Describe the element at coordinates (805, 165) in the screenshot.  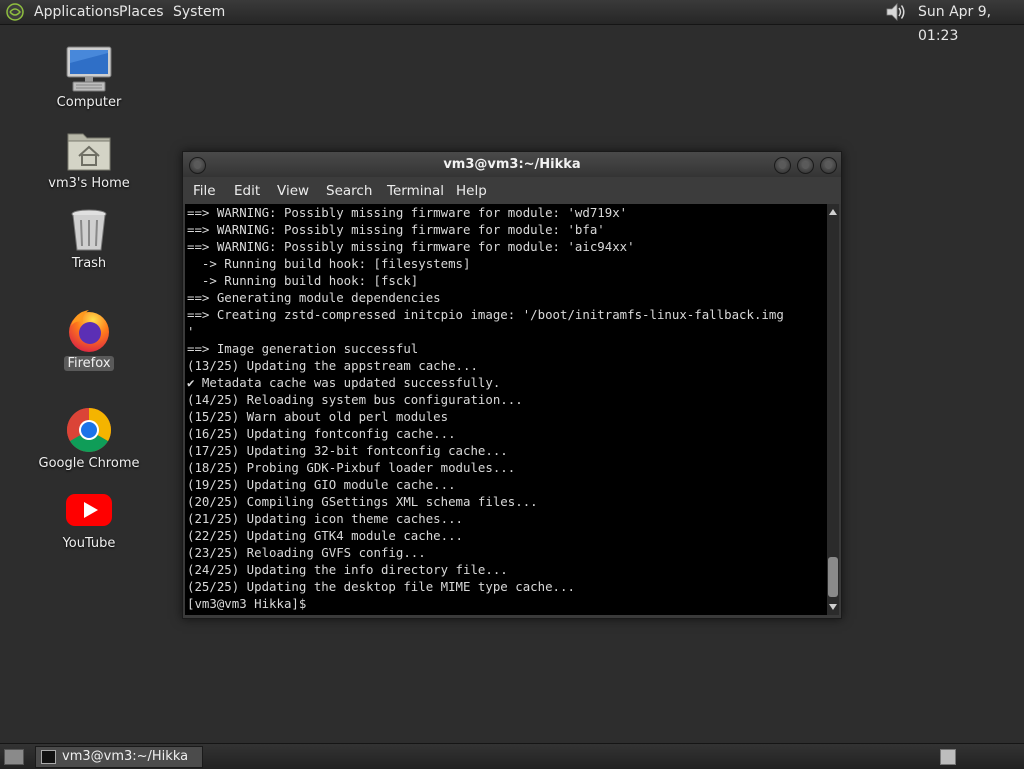
I see `maximize-icon` at that location.